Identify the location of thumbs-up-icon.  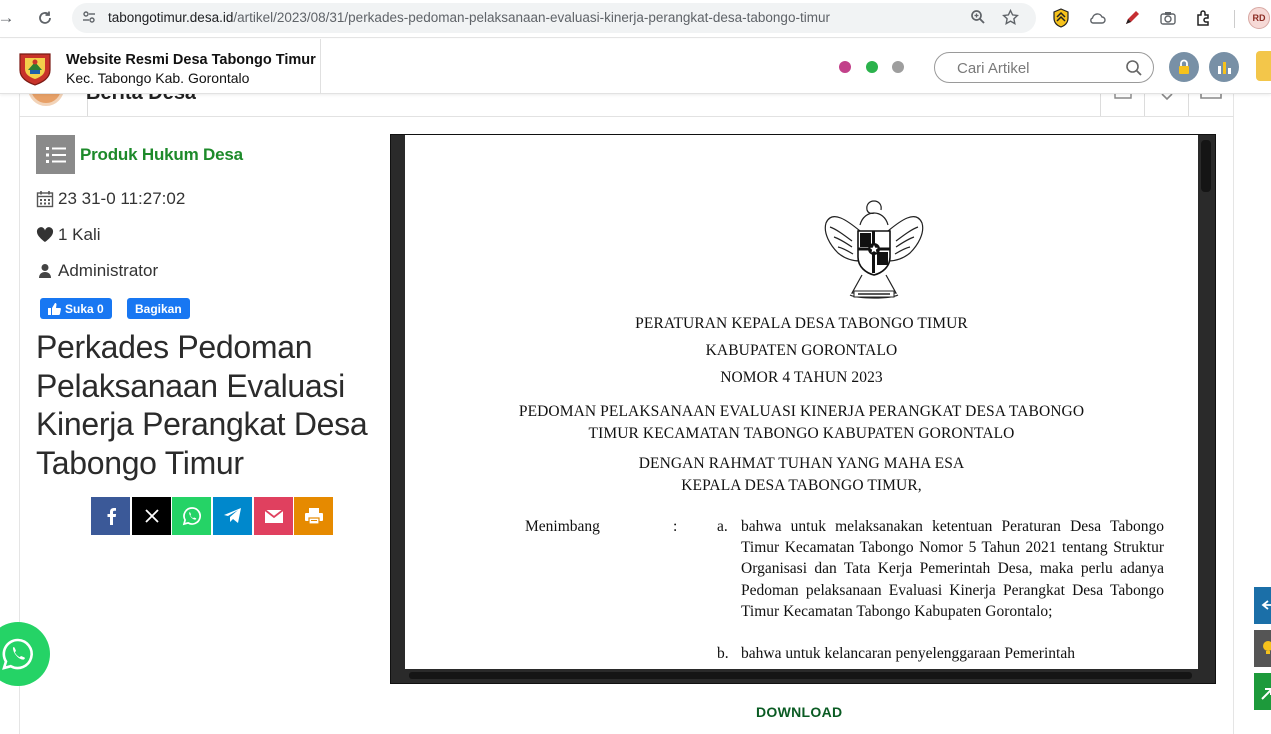
(54, 308).